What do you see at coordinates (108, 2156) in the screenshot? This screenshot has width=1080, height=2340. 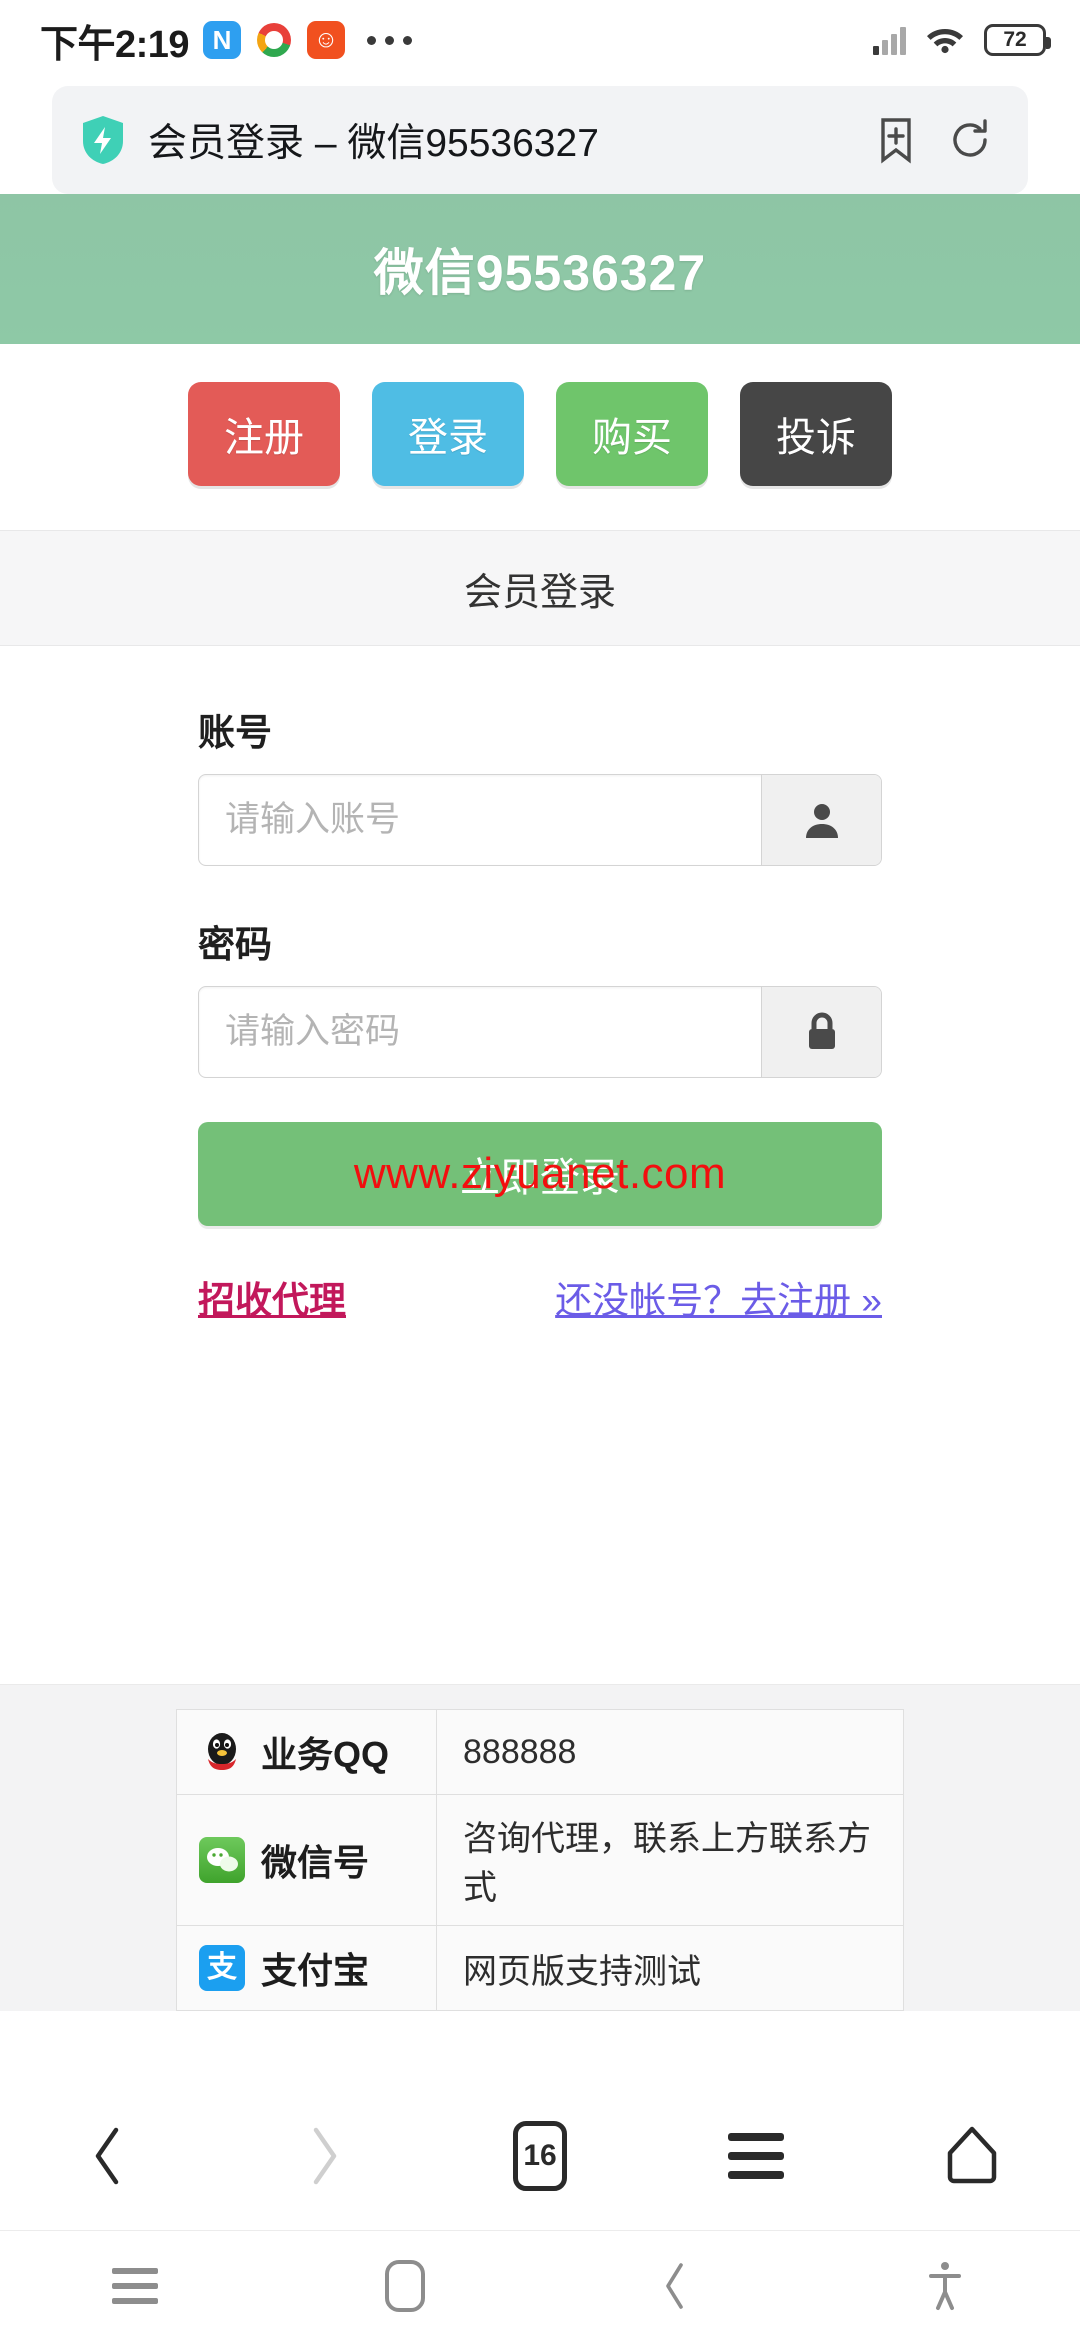 I see `browser-back-button` at bounding box center [108, 2156].